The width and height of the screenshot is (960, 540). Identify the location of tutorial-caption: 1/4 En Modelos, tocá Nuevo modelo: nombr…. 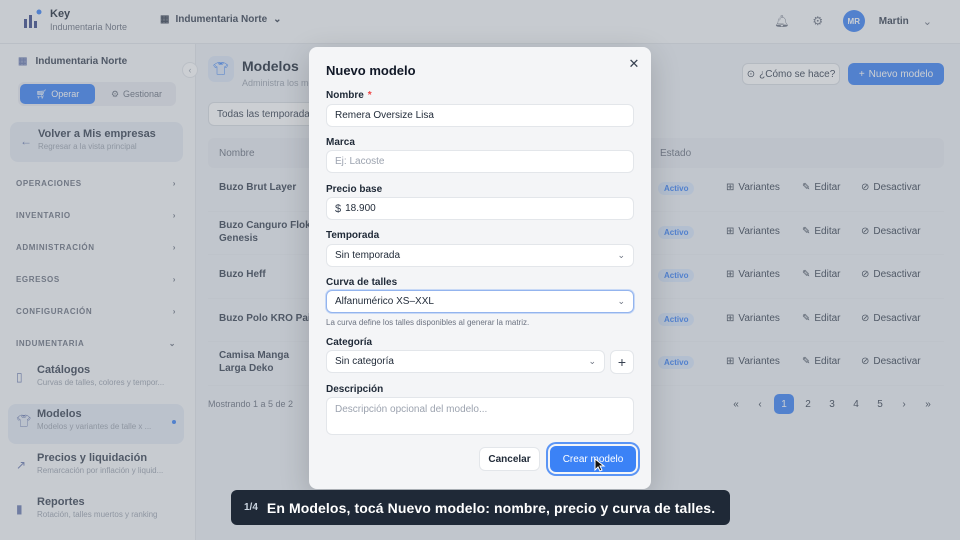
(480, 507).